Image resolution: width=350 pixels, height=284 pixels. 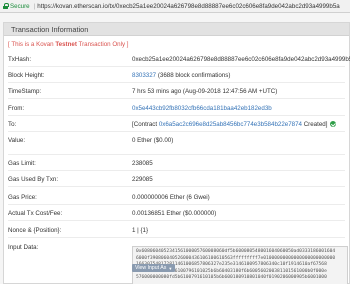 I want to click on to-label: To:, so click(x=12, y=124).